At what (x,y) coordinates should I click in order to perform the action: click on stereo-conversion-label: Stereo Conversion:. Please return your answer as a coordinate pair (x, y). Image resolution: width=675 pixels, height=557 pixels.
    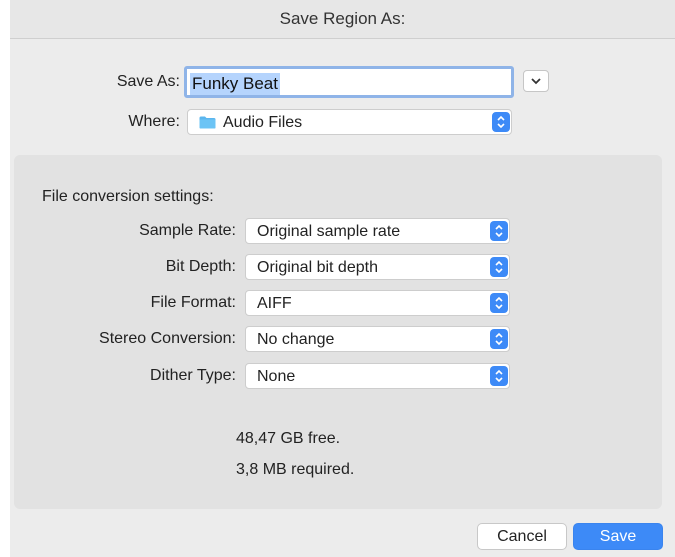
    Looking at the image, I should click on (167, 338).